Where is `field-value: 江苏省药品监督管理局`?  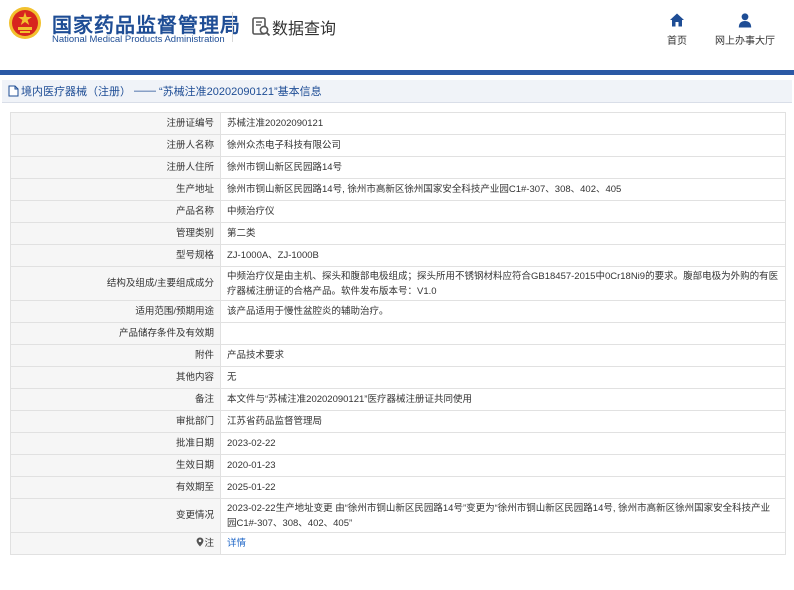 field-value: 江苏省药品监督管理局 is located at coordinates (503, 421).